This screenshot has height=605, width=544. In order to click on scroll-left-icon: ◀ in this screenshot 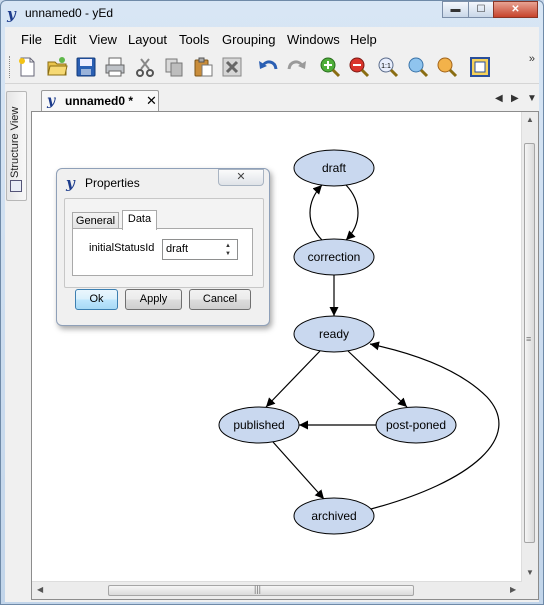, I will do `click(40, 589)`.